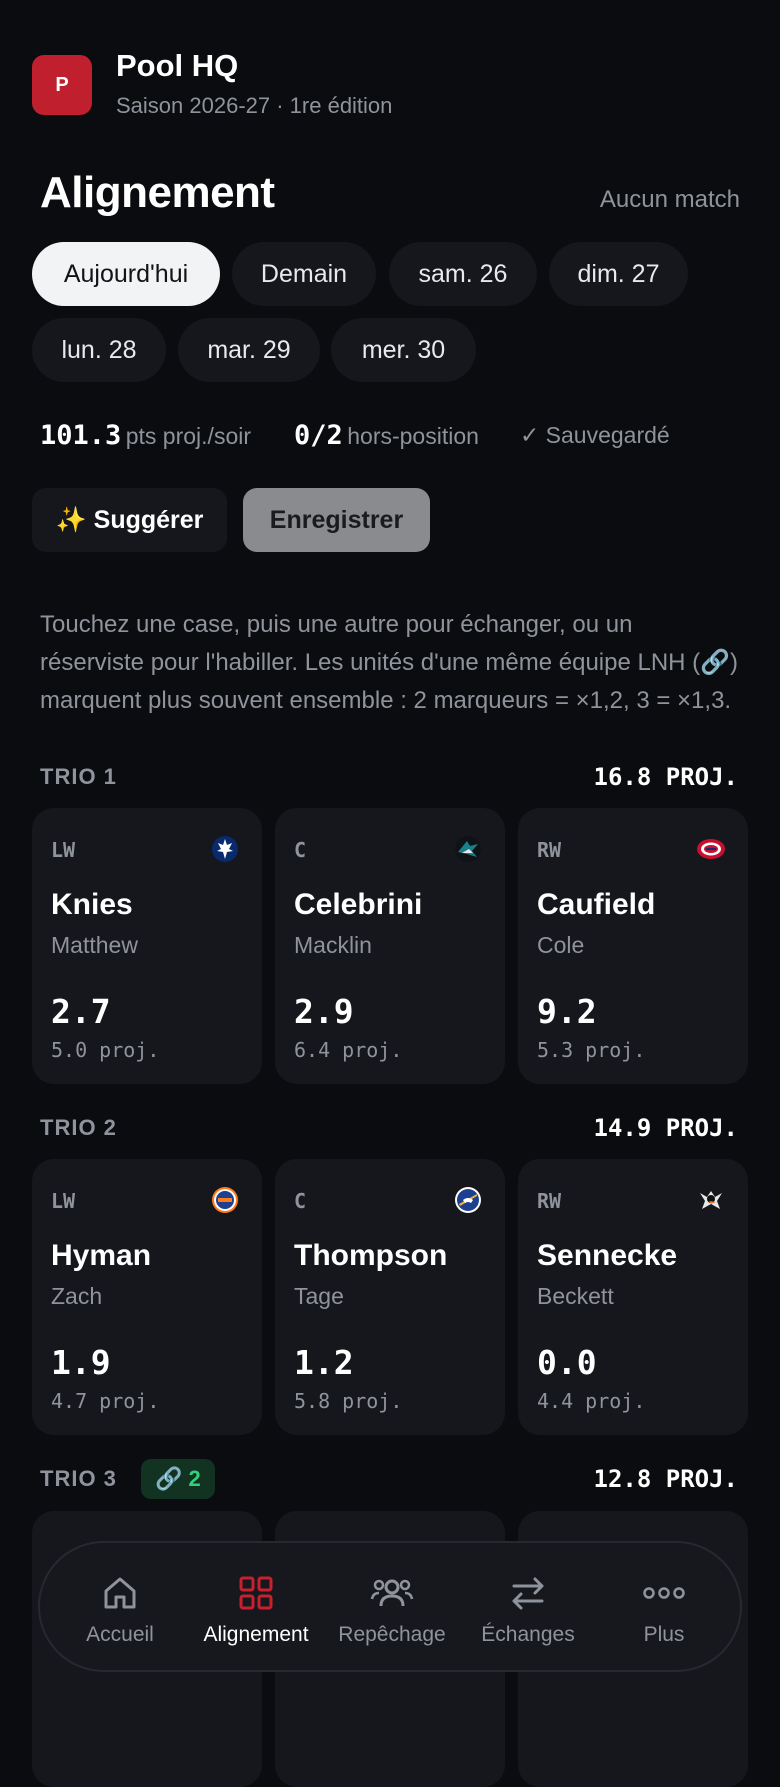  I want to click on player-last-name: Sennecke, so click(607, 1255).